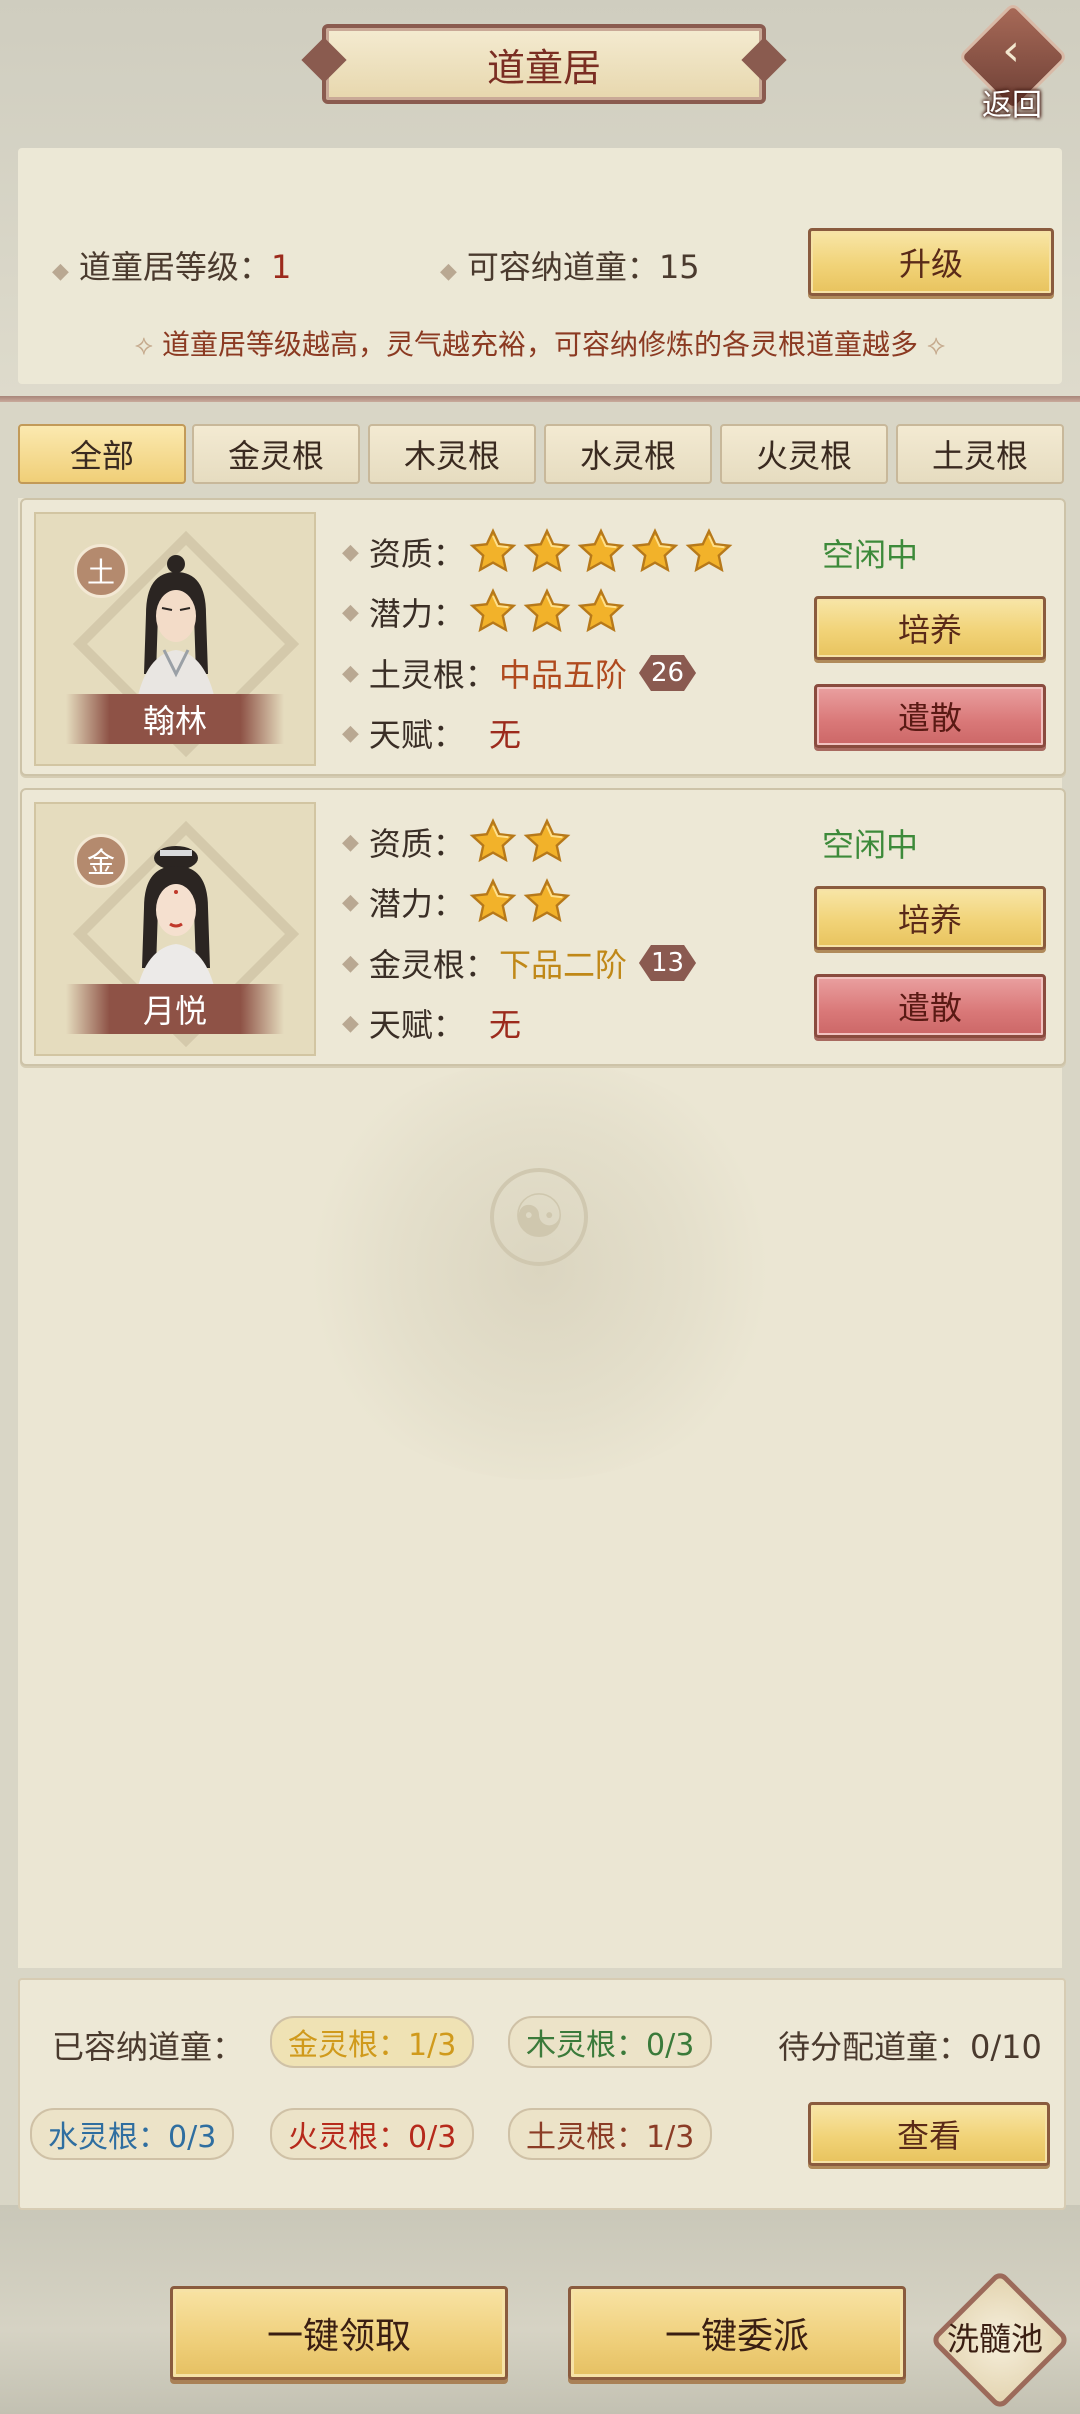 The image size is (1080, 2414). What do you see at coordinates (679, 267) in the screenshot?
I see `capacity-value: 15` at bounding box center [679, 267].